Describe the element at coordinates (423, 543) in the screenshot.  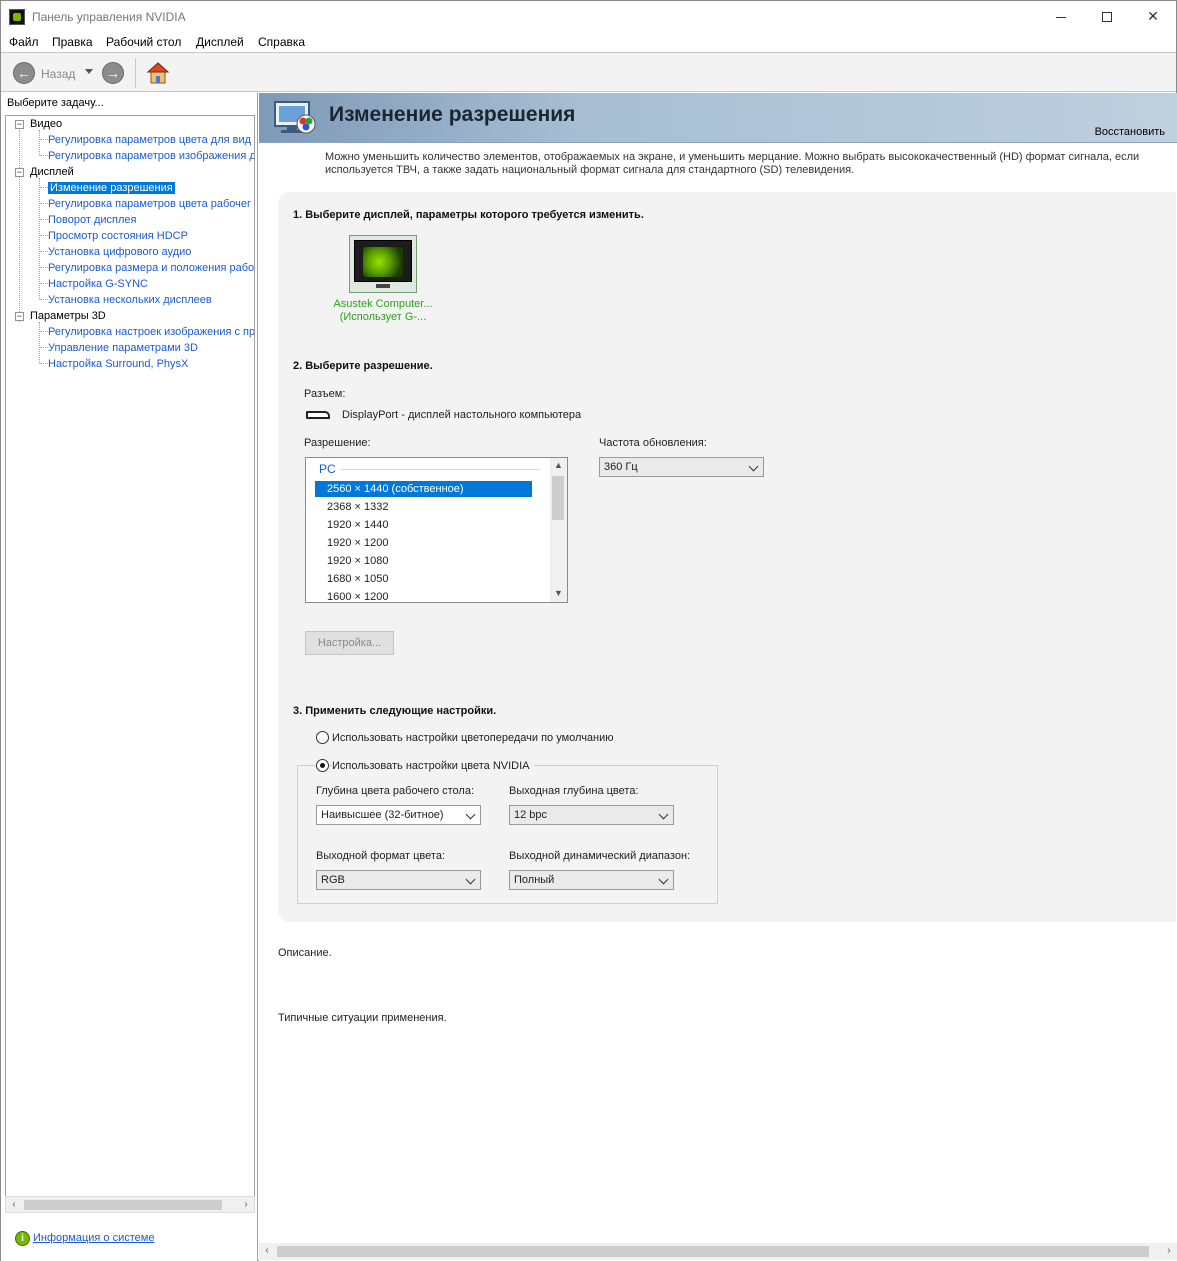
I see `resolution-option: 1920 × 1200` at that location.